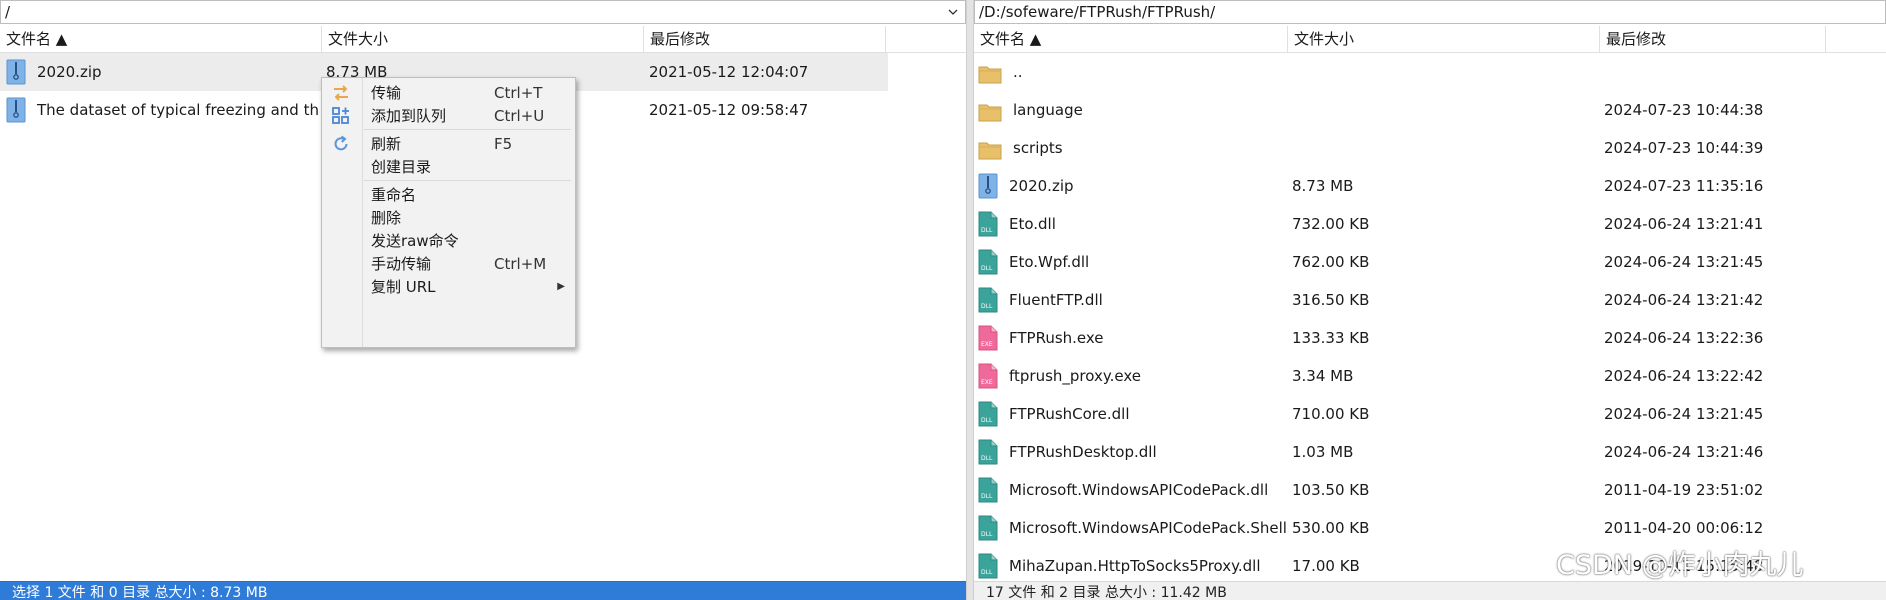 The width and height of the screenshot is (1886, 600). Describe the element at coordinates (1684, 224) in the screenshot. I see `file-modified: 2024-06-24 13:21:41` at that location.